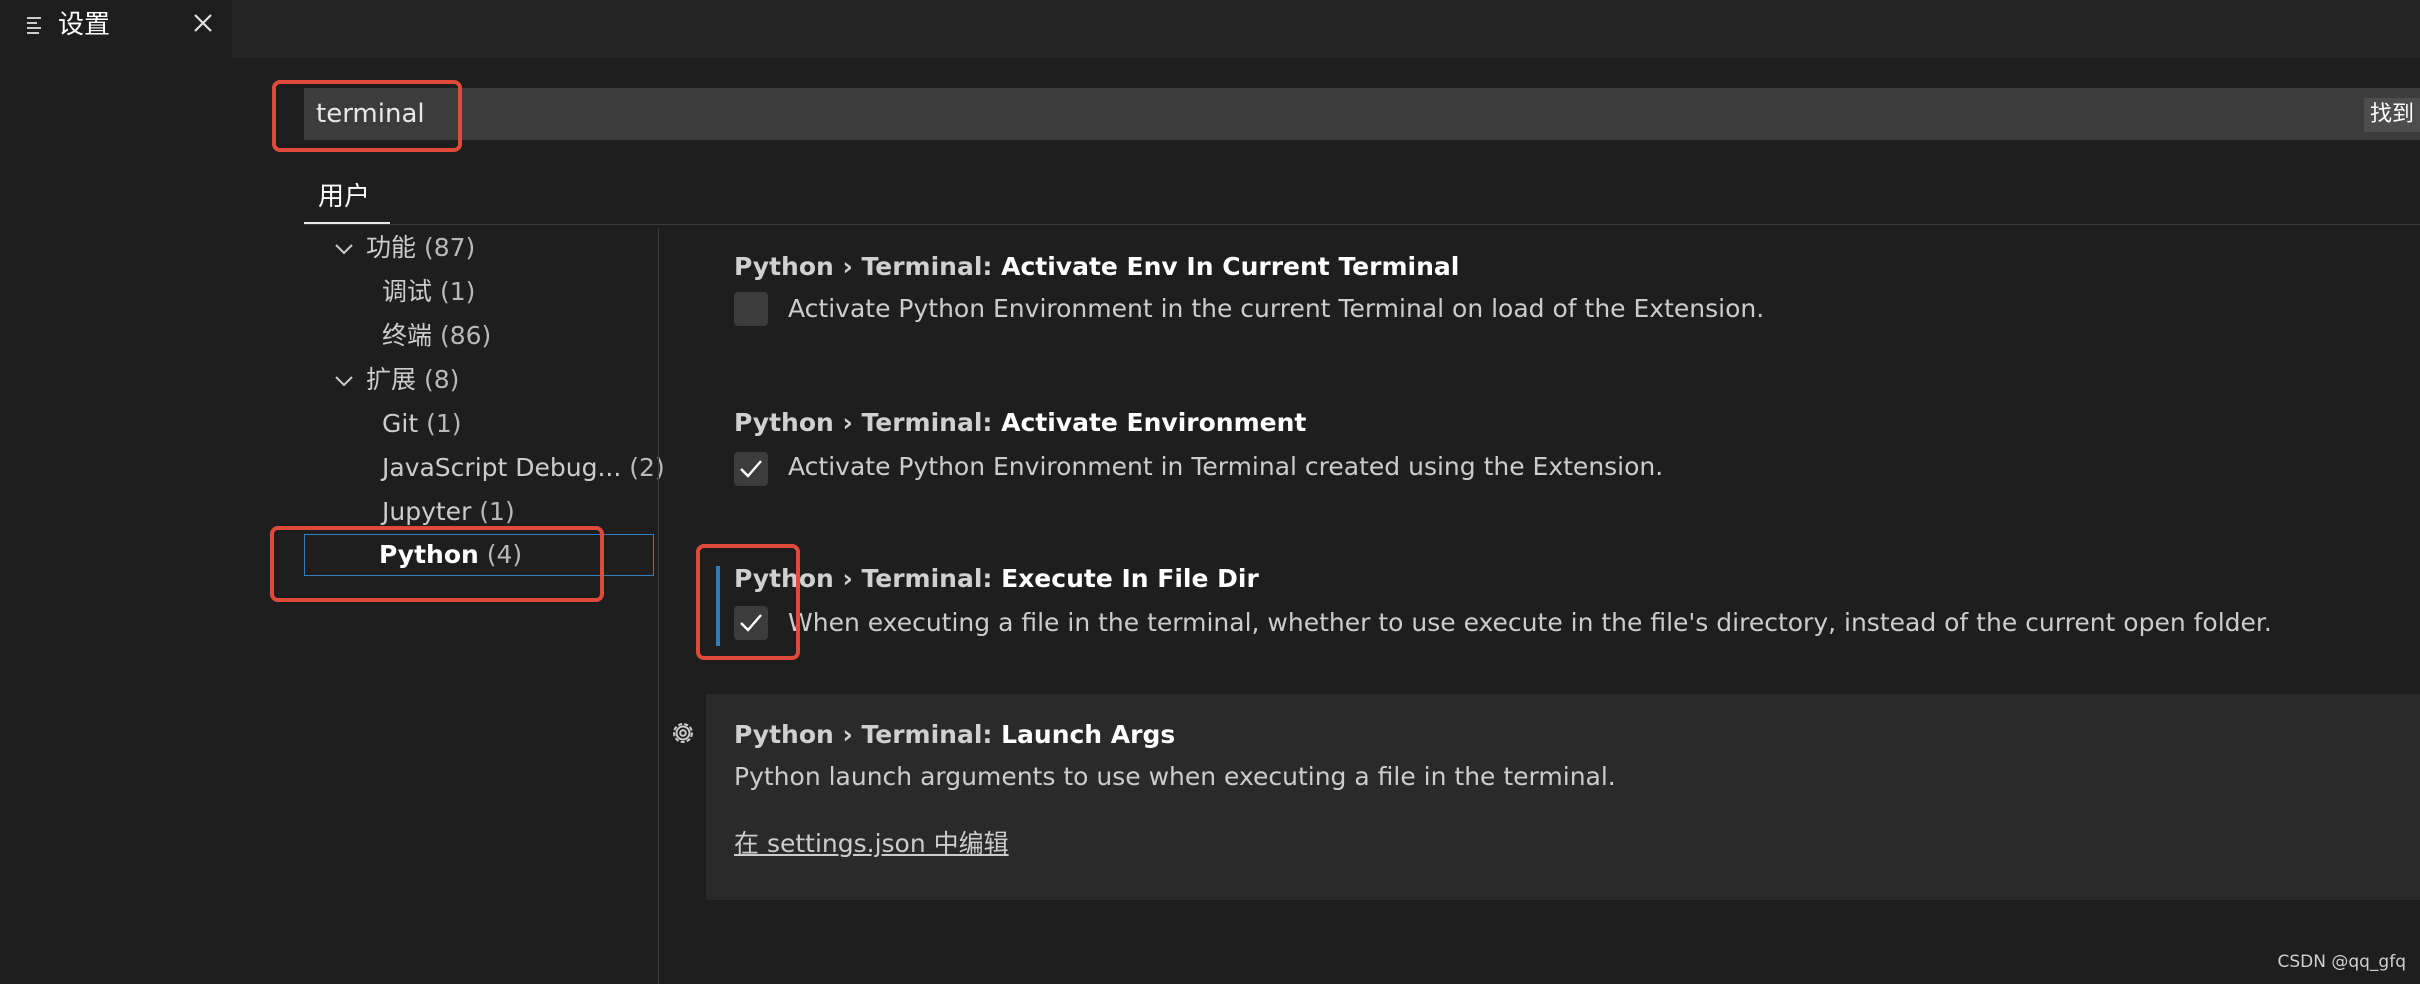 The height and width of the screenshot is (984, 2420). I want to click on setting-name: Activate Env In Current Terminal, so click(1230, 266).